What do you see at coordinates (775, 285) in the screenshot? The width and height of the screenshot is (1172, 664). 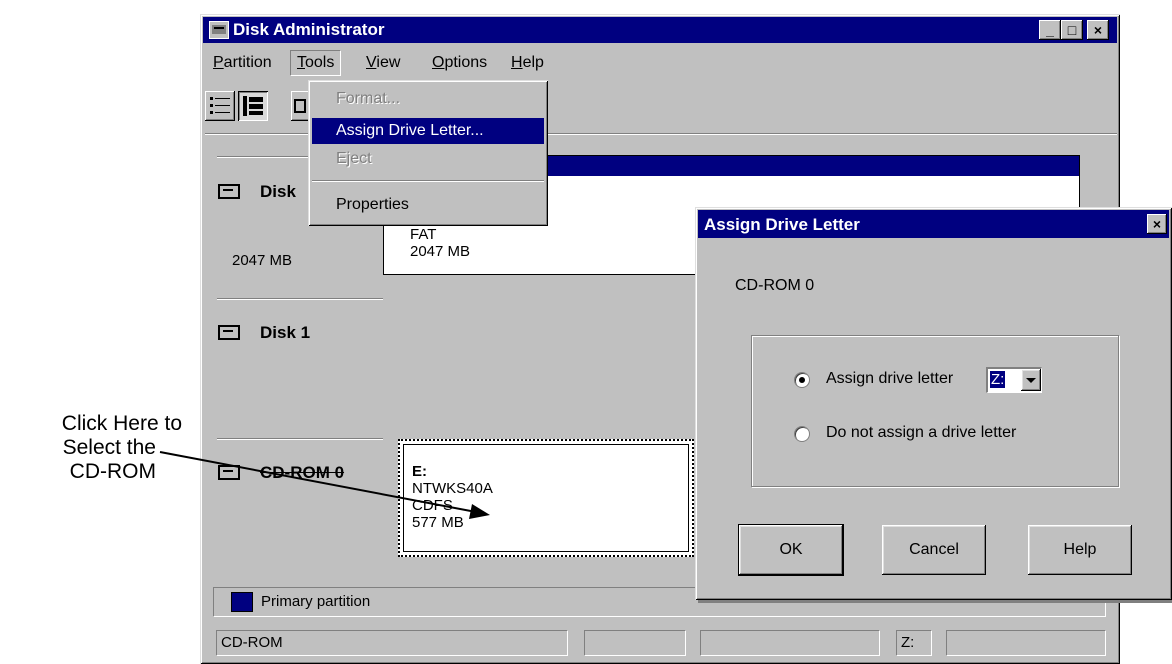 I see `dialog-device-name: CD-ROM 0` at bounding box center [775, 285].